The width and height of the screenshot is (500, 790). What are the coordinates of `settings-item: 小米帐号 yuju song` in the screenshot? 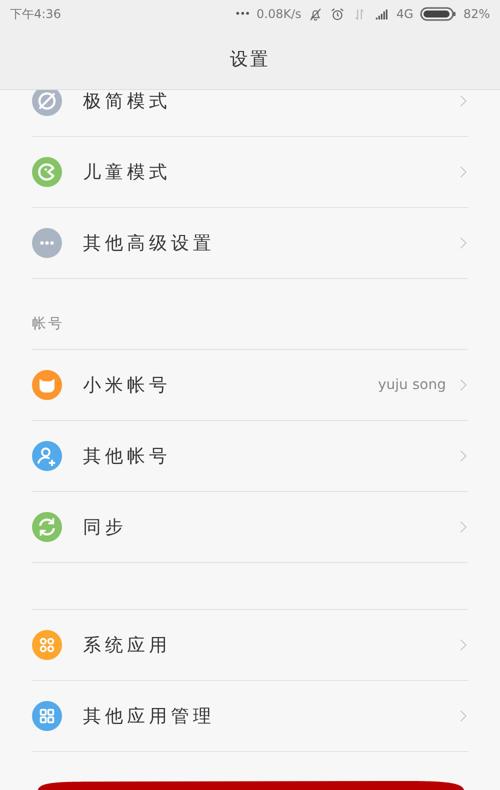 It's located at (250, 385).